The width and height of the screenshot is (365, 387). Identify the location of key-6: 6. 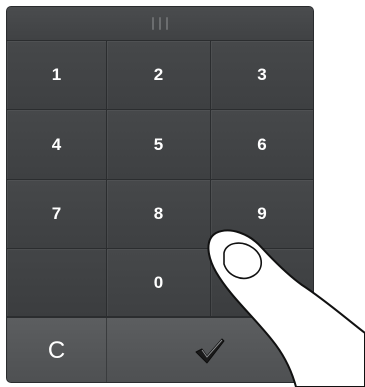
(262, 145).